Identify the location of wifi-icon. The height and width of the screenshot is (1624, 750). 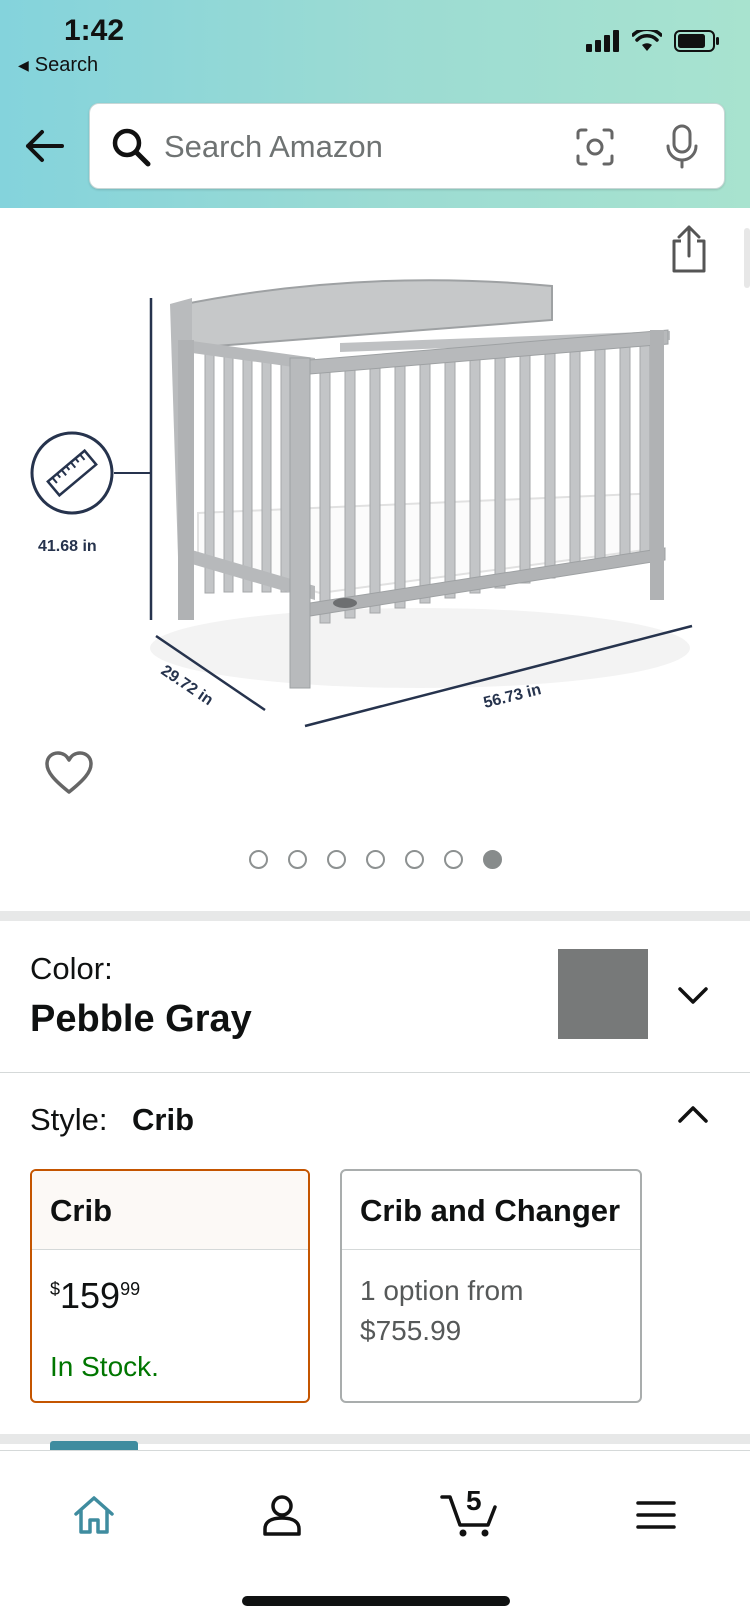
(647, 40).